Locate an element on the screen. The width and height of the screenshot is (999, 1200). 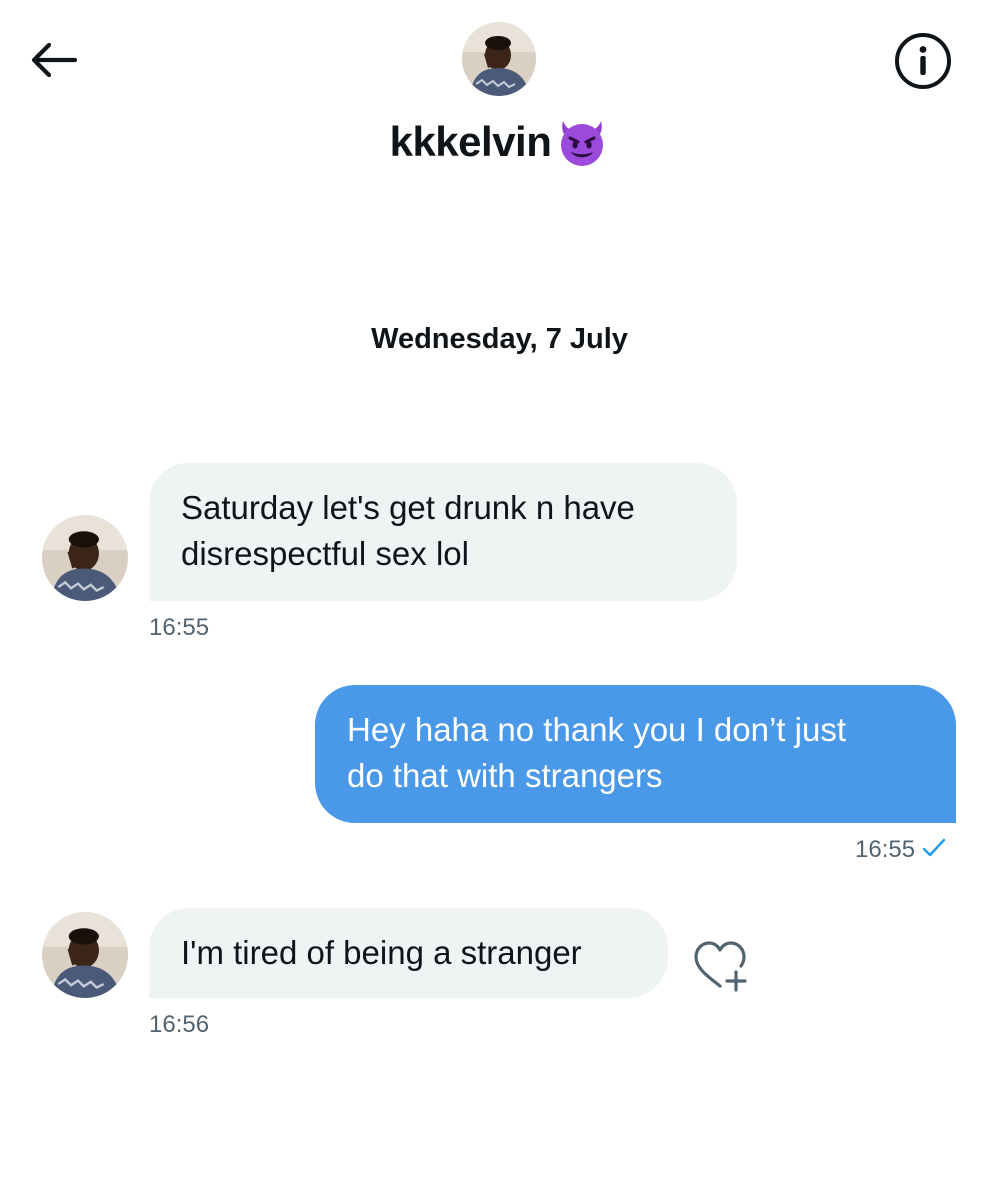
username: kkkelvin is located at coordinates (470, 141).